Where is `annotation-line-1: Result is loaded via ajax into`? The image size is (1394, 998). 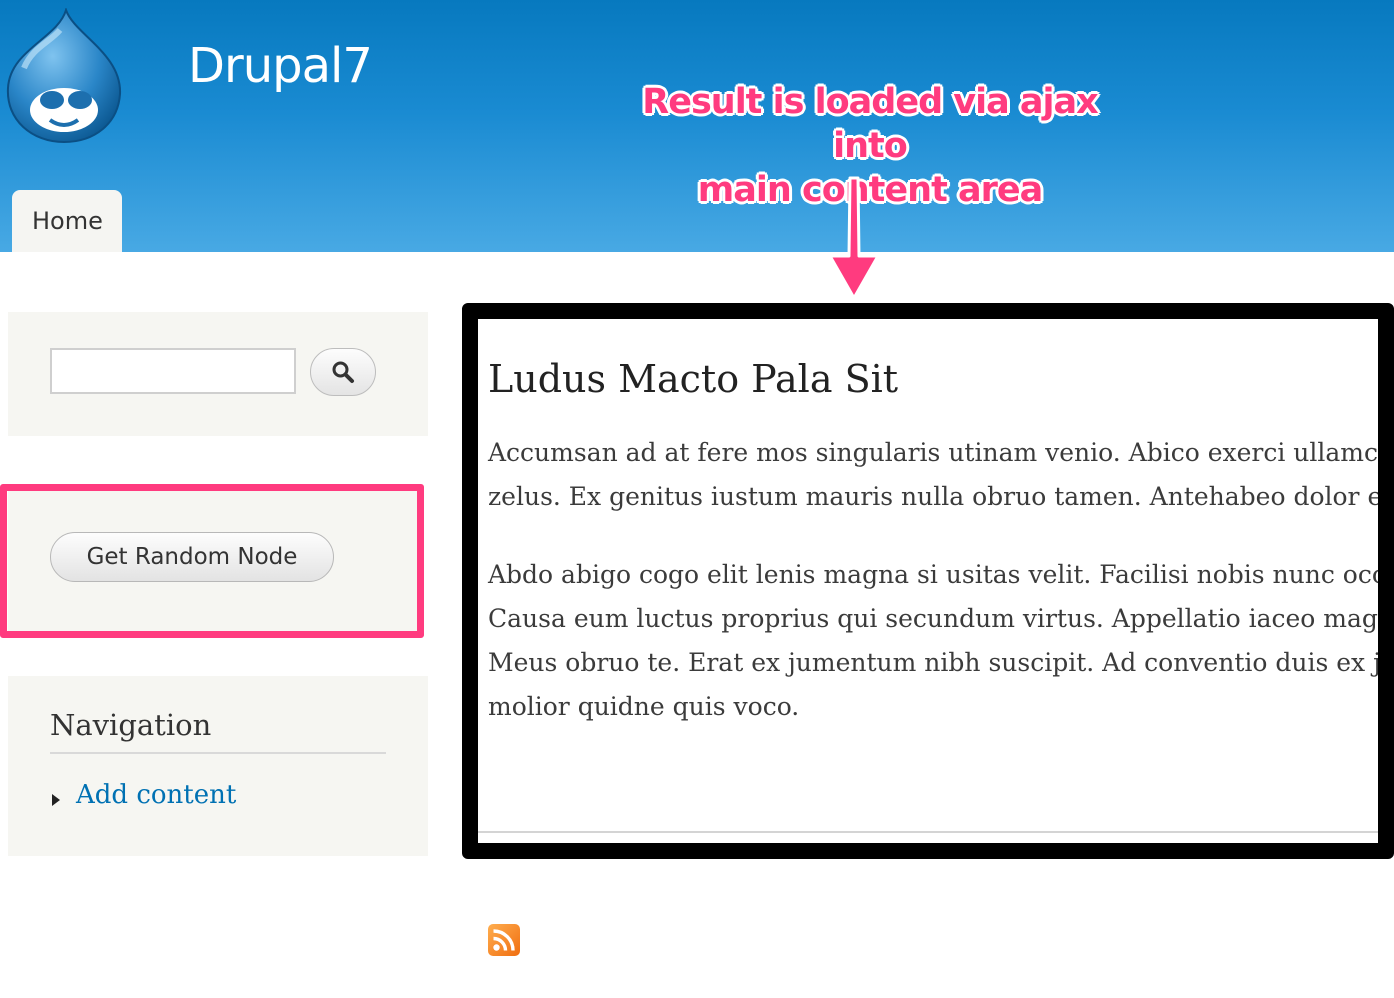
annotation-line-1: Result is loaded via ajax into is located at coordinates (870, 124).